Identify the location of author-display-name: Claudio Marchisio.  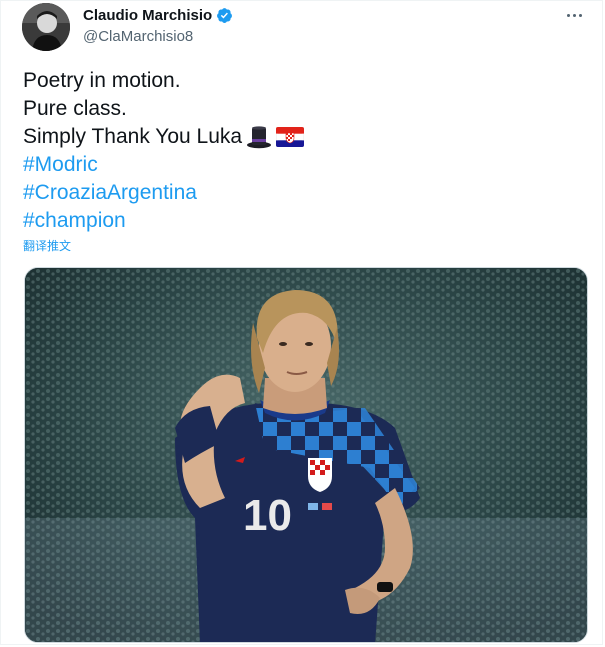
(147, 15).